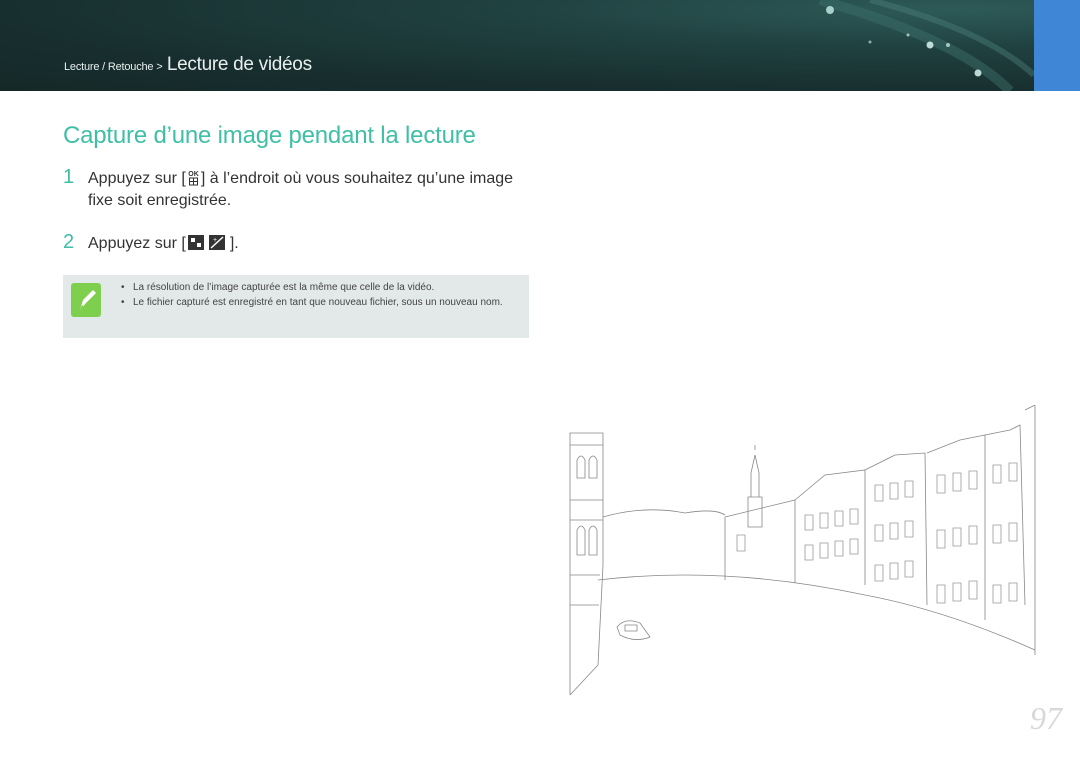  Describe the element at coordinates (1046, 718) in the screenshot. I see `page-number: 97` at that location.